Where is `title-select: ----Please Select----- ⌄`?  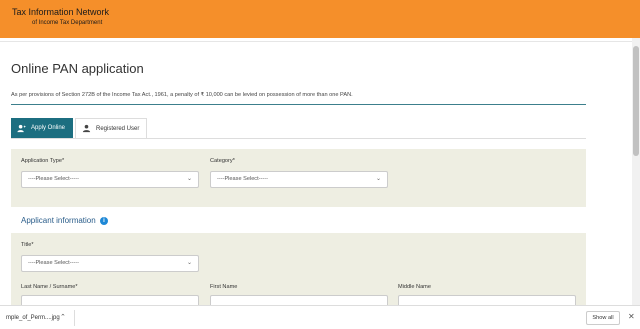
title-select: ----Please Select----- ⌄ is located at coordinates (110, 263).